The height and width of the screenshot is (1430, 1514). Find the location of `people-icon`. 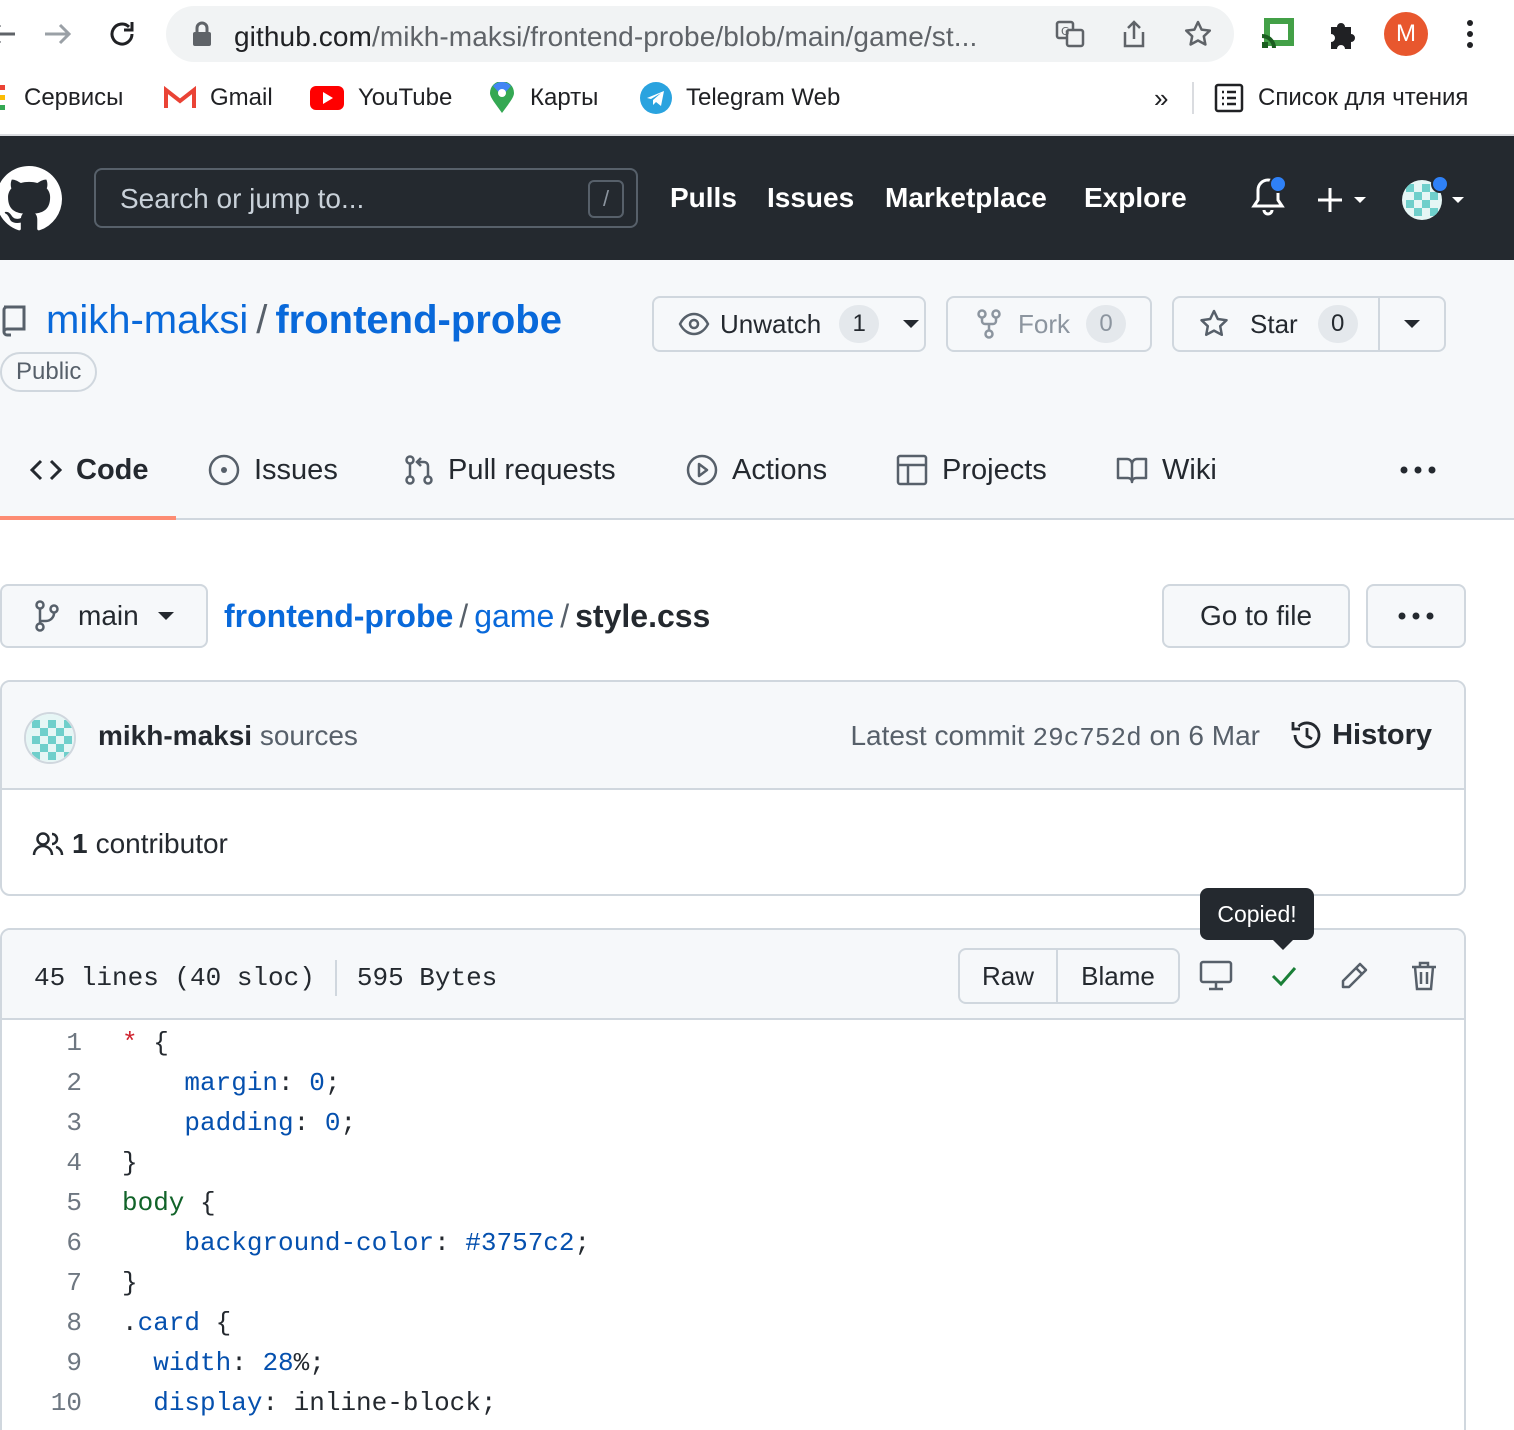

people-icon is located at coordinates (48, 844).